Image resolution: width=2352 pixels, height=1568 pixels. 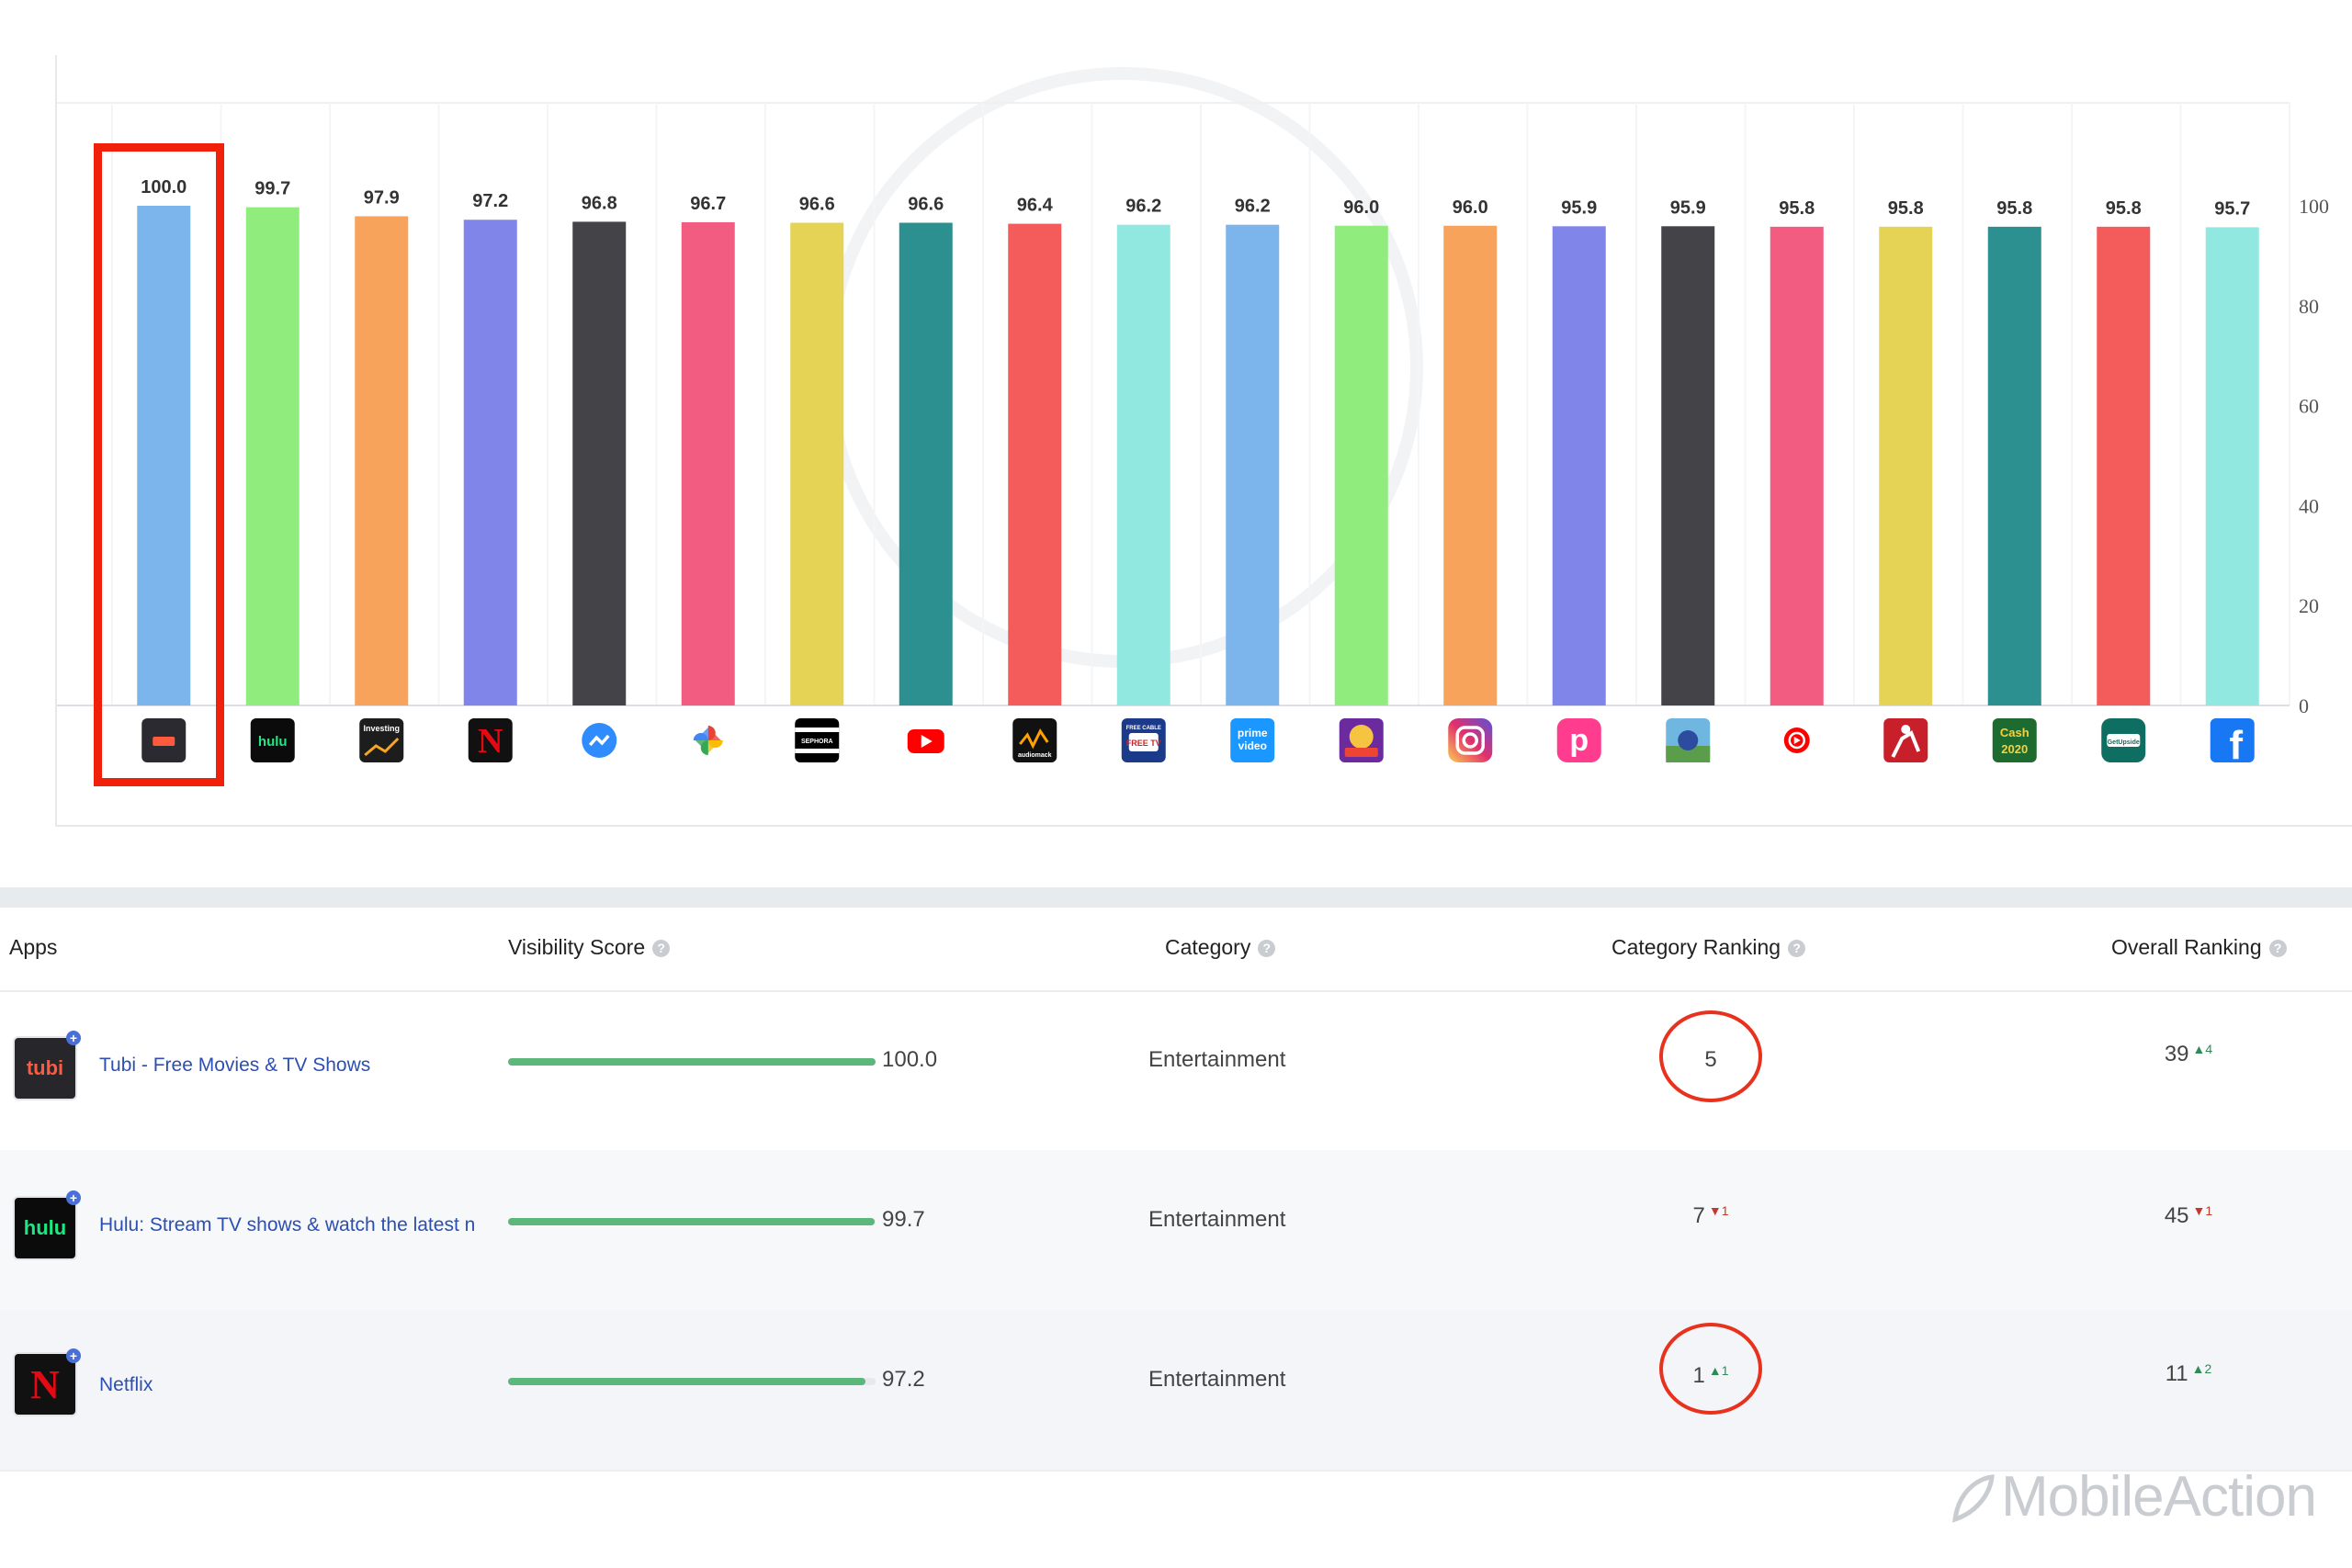 I want to click on game-icon, so click(x=1689, y=740).